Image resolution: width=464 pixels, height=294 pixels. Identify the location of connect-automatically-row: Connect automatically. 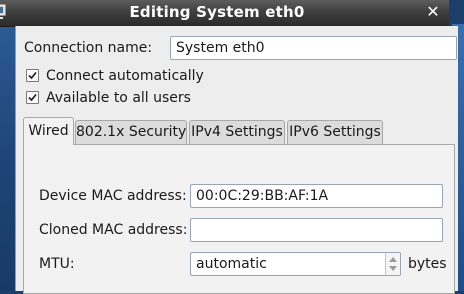
(174, 76).